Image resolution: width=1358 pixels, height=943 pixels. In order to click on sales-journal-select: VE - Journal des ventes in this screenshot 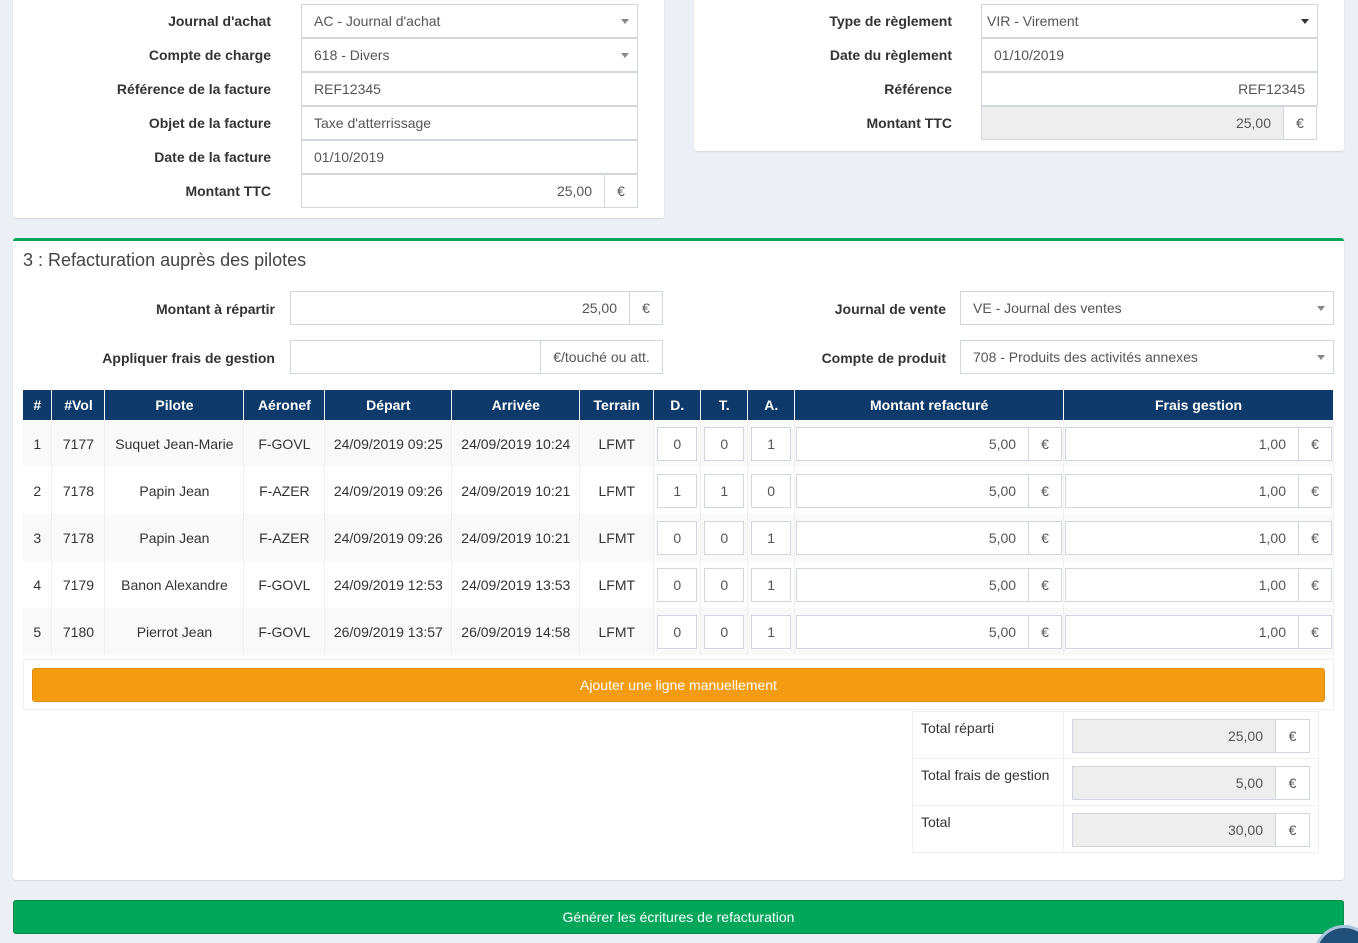, I will do `click(1147, 308)`.